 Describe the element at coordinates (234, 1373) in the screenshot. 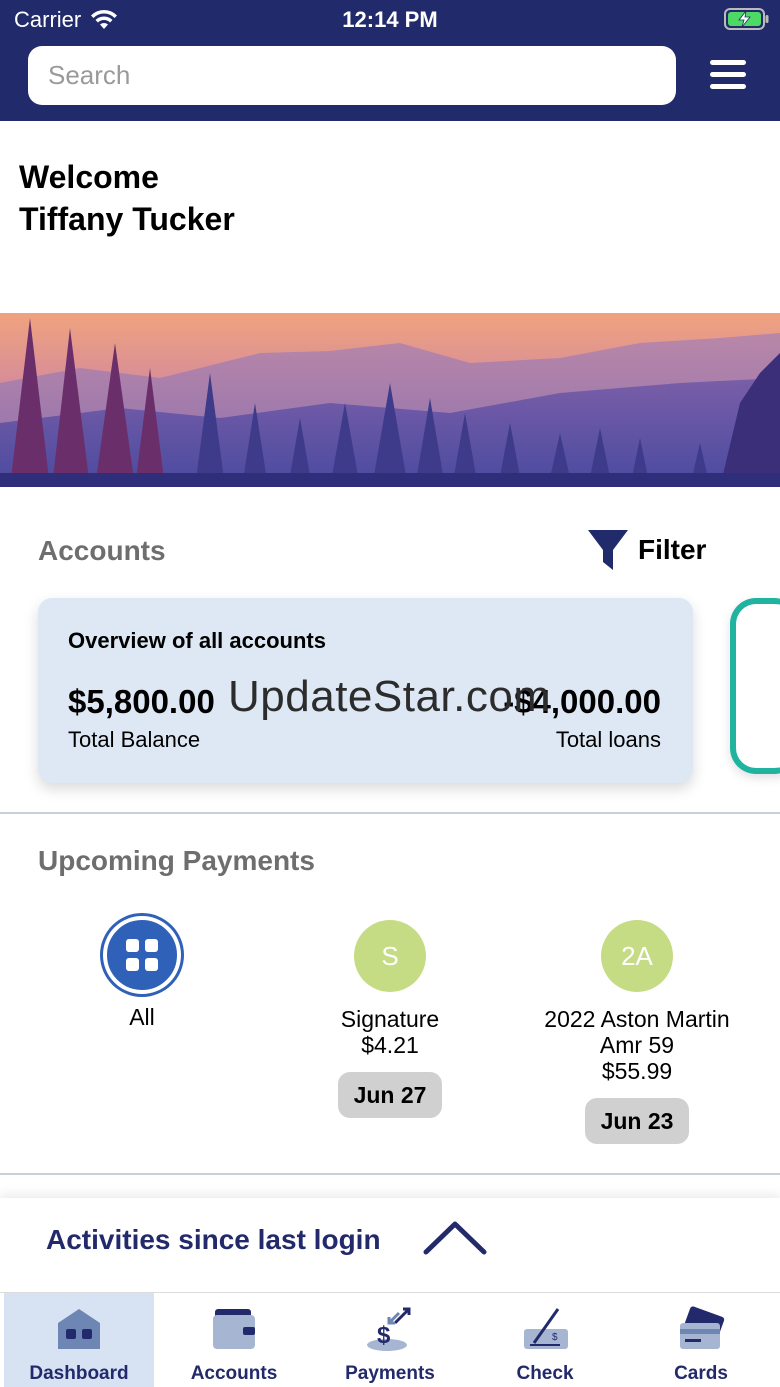

I see `tab-label: Accounts` at that location.